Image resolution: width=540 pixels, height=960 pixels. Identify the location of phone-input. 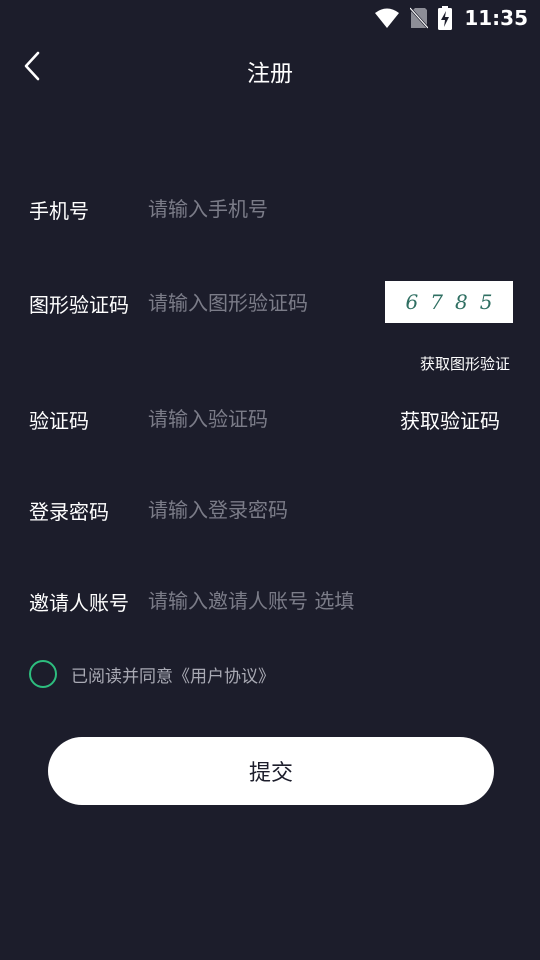
(263, 209).